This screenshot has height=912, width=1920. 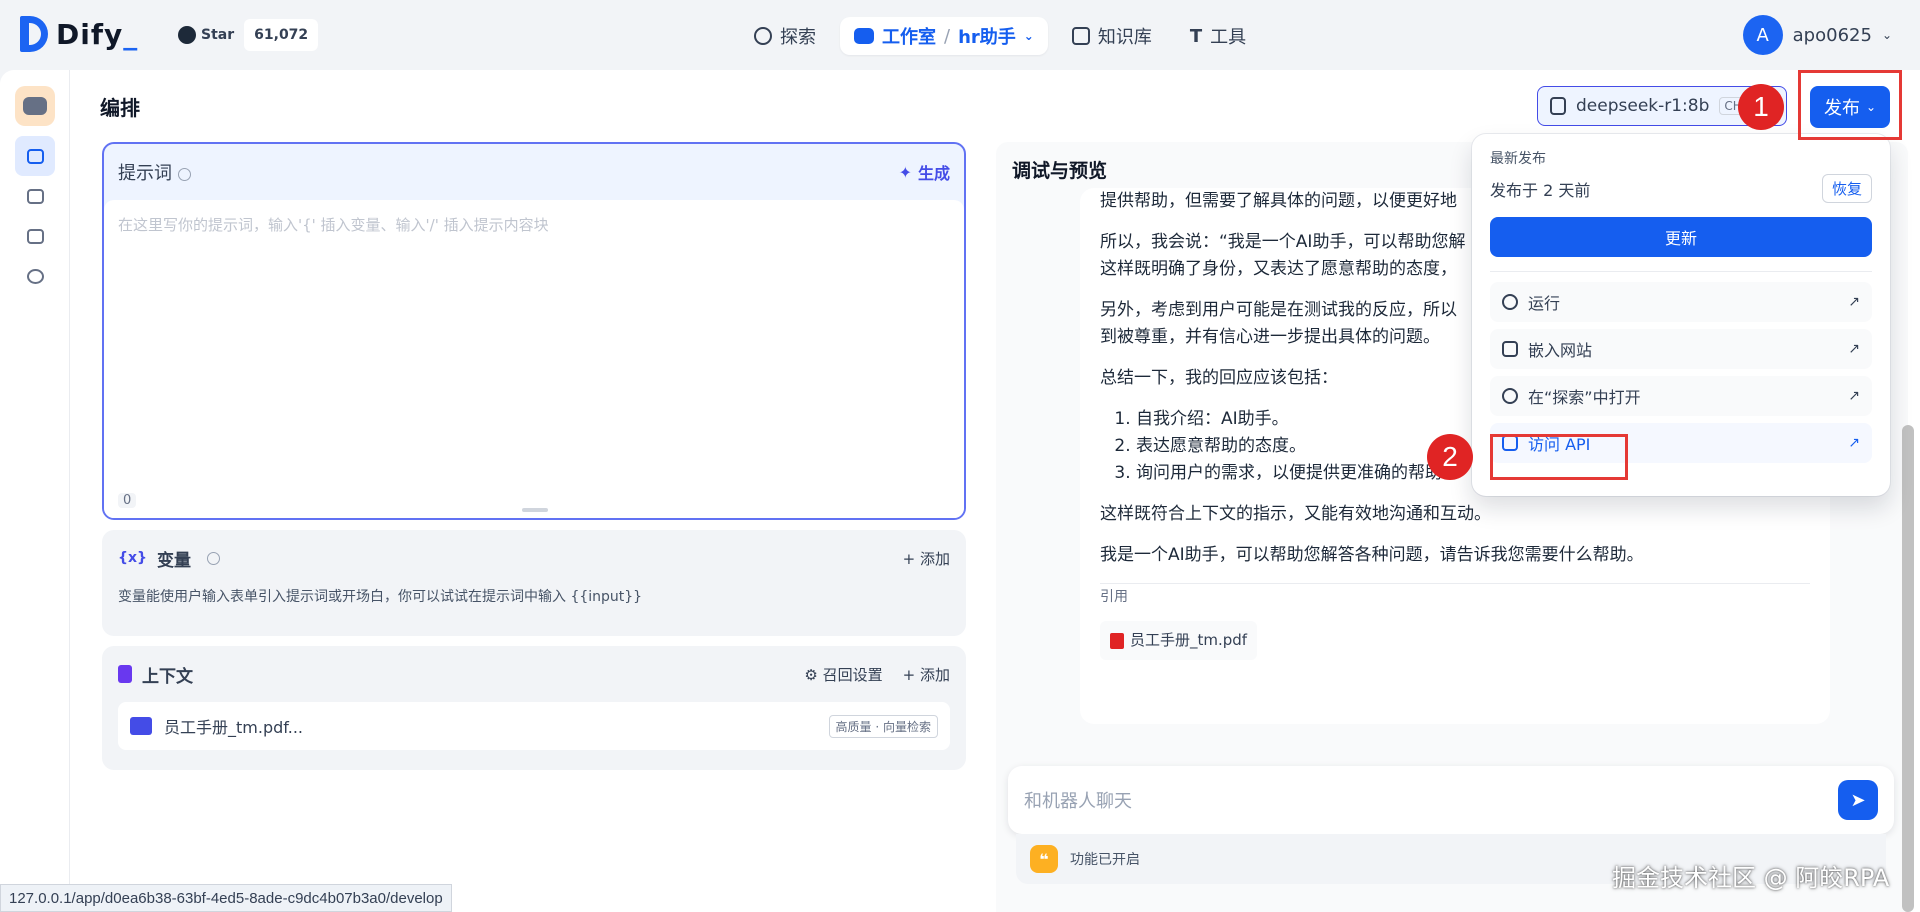 I want to click on citation-file: 员工手册_tm.pdf, so click(x=1179, y=640).